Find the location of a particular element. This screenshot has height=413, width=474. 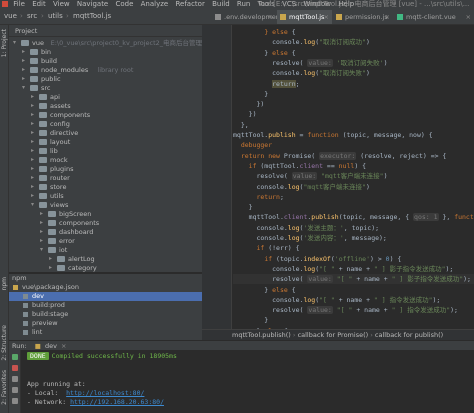

code-token: (topic, message, now) { is located at coordinates (385, 135).